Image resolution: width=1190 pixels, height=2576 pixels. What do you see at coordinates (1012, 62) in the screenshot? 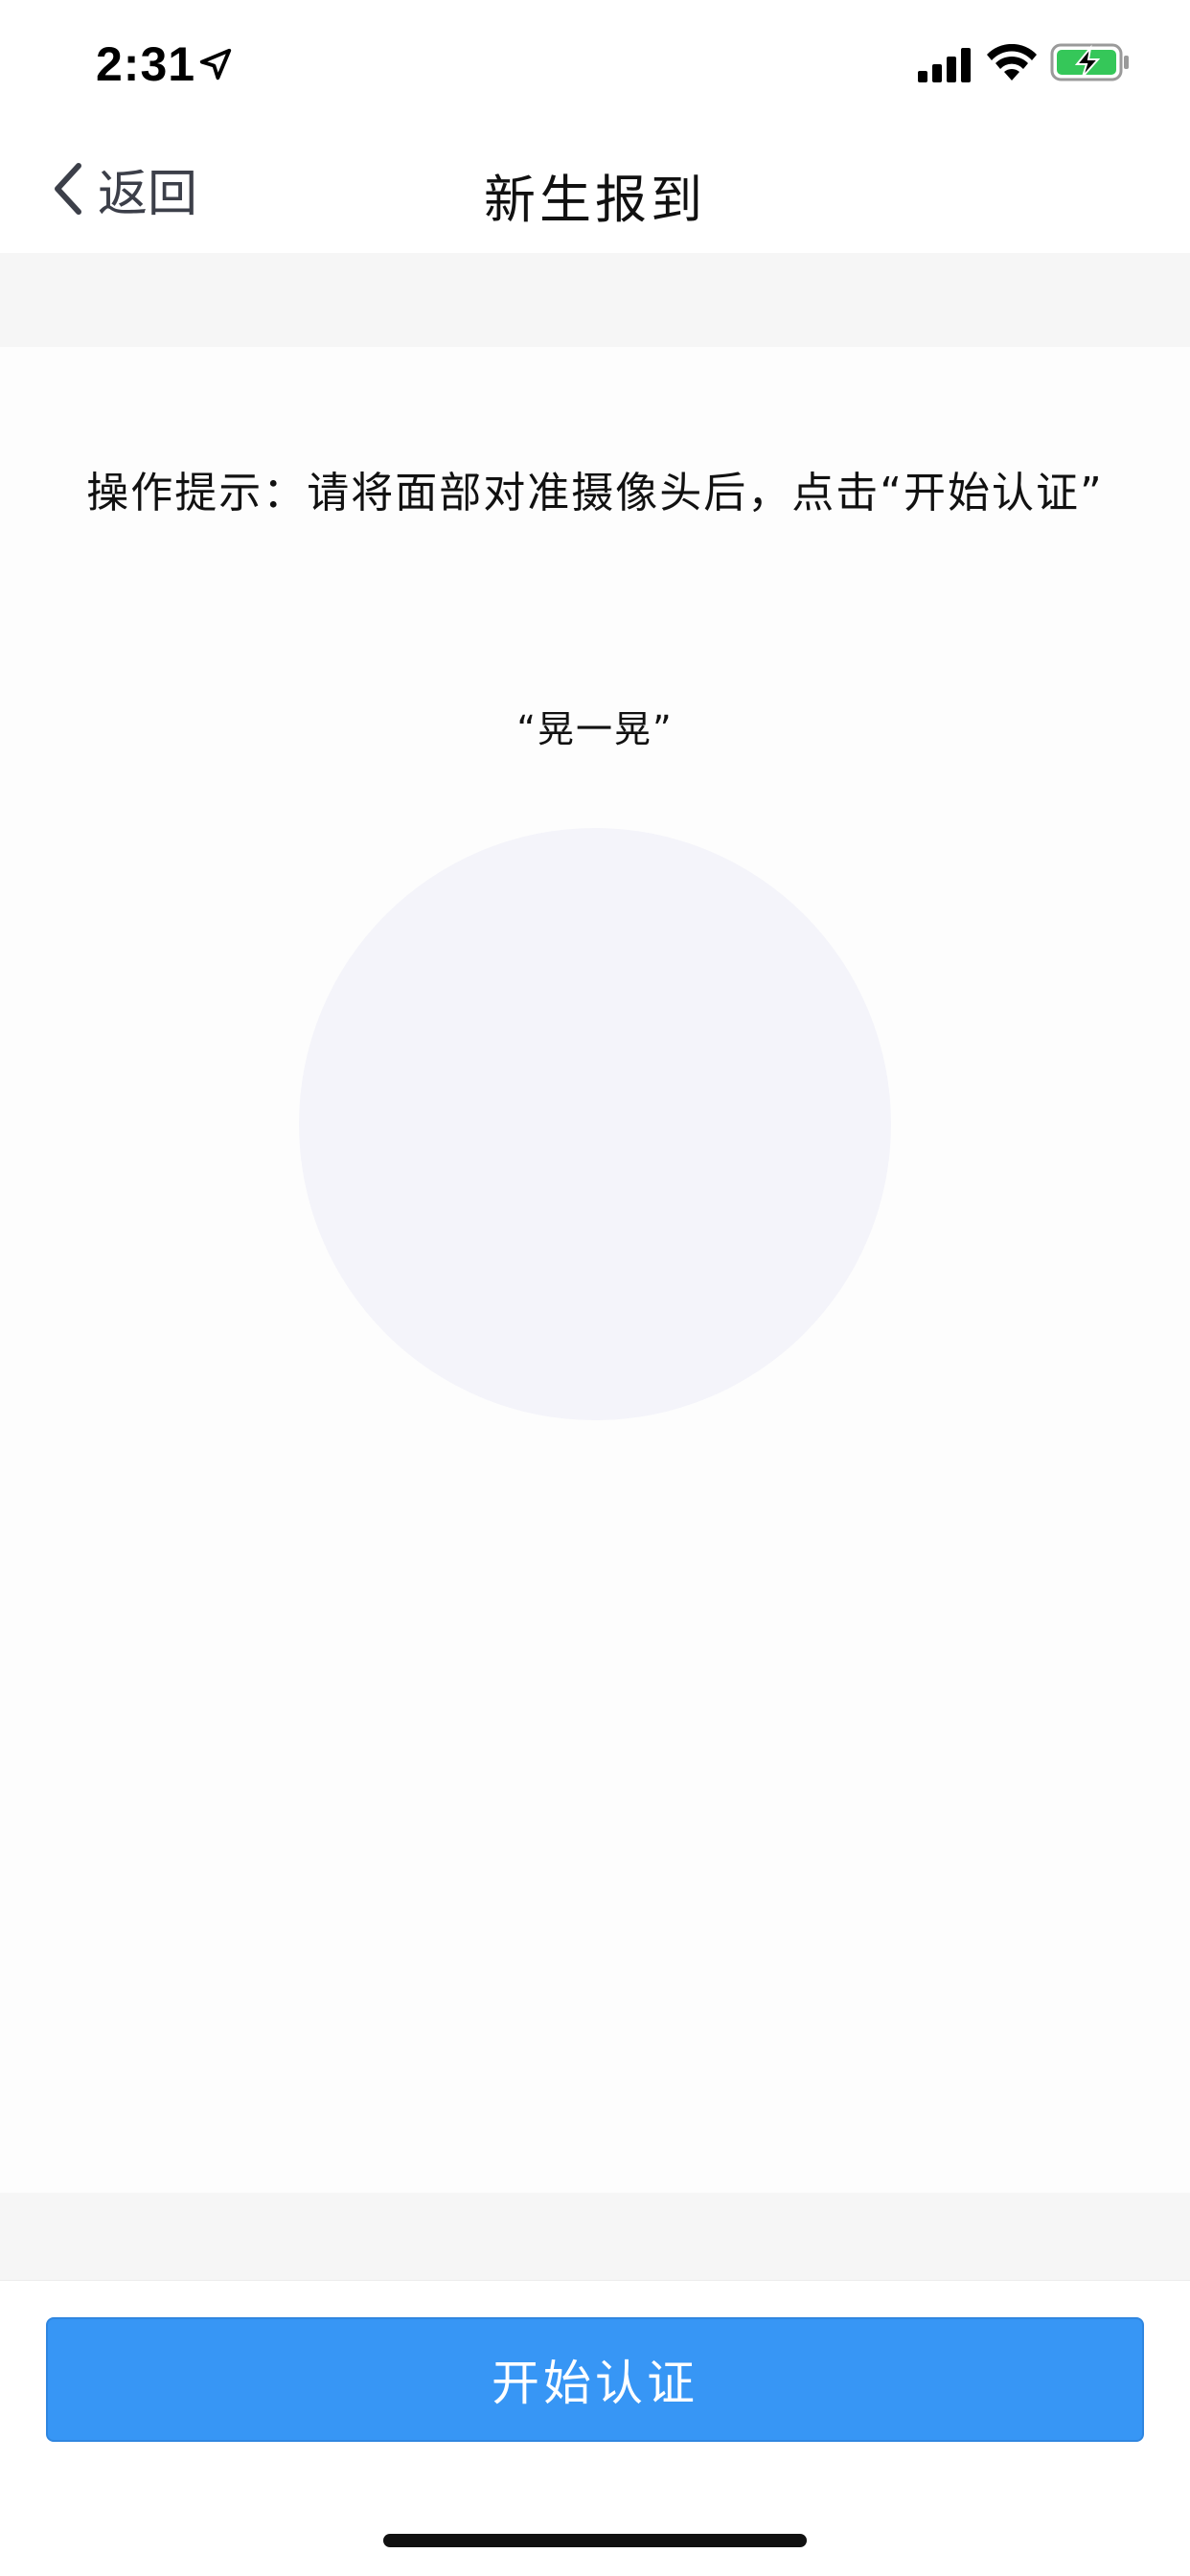
I see `wifi-icon` at bounding box center [1012, 62].